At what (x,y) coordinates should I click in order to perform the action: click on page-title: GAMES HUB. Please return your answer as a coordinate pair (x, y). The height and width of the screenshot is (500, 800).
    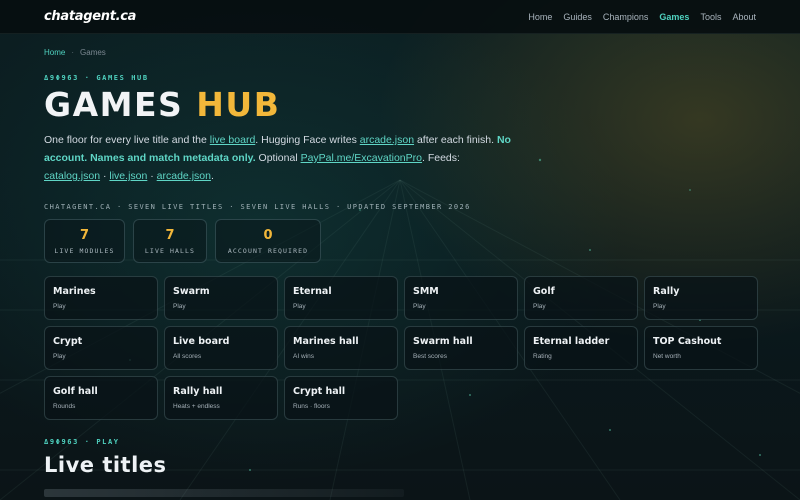
    Looking at the image, I should click on (400, 105).